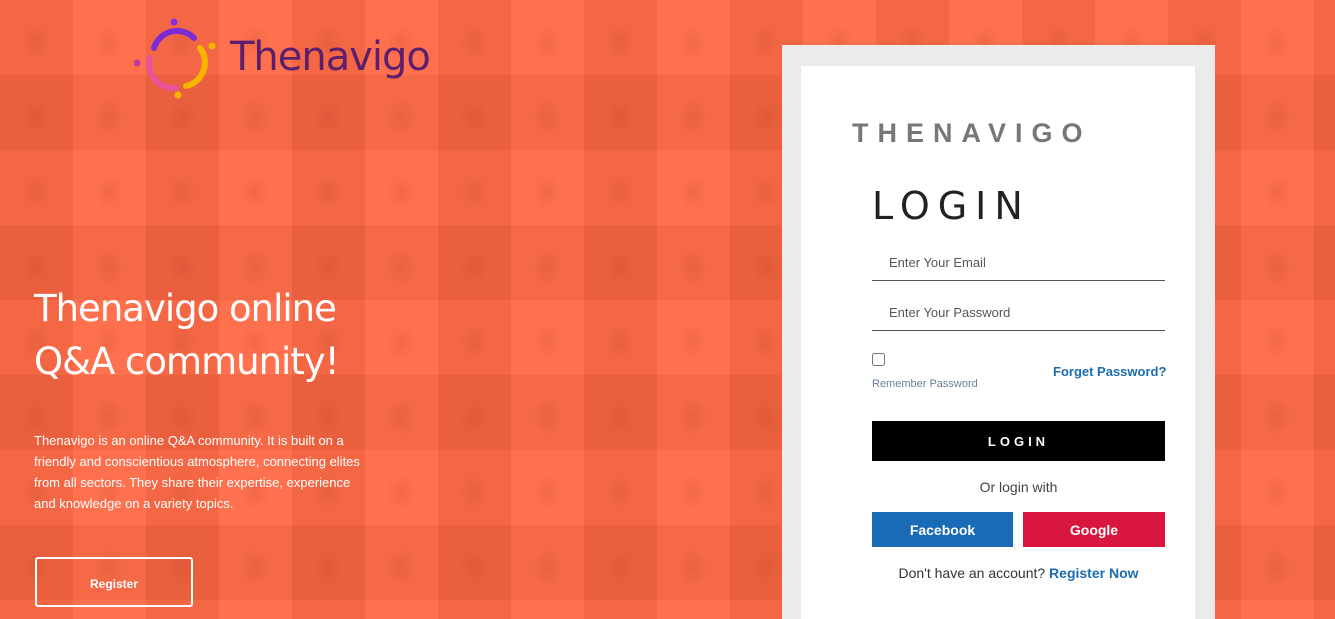 The width and height of the screenshot is (1335, 619). I want to click on password-input, so click(1018, 313).